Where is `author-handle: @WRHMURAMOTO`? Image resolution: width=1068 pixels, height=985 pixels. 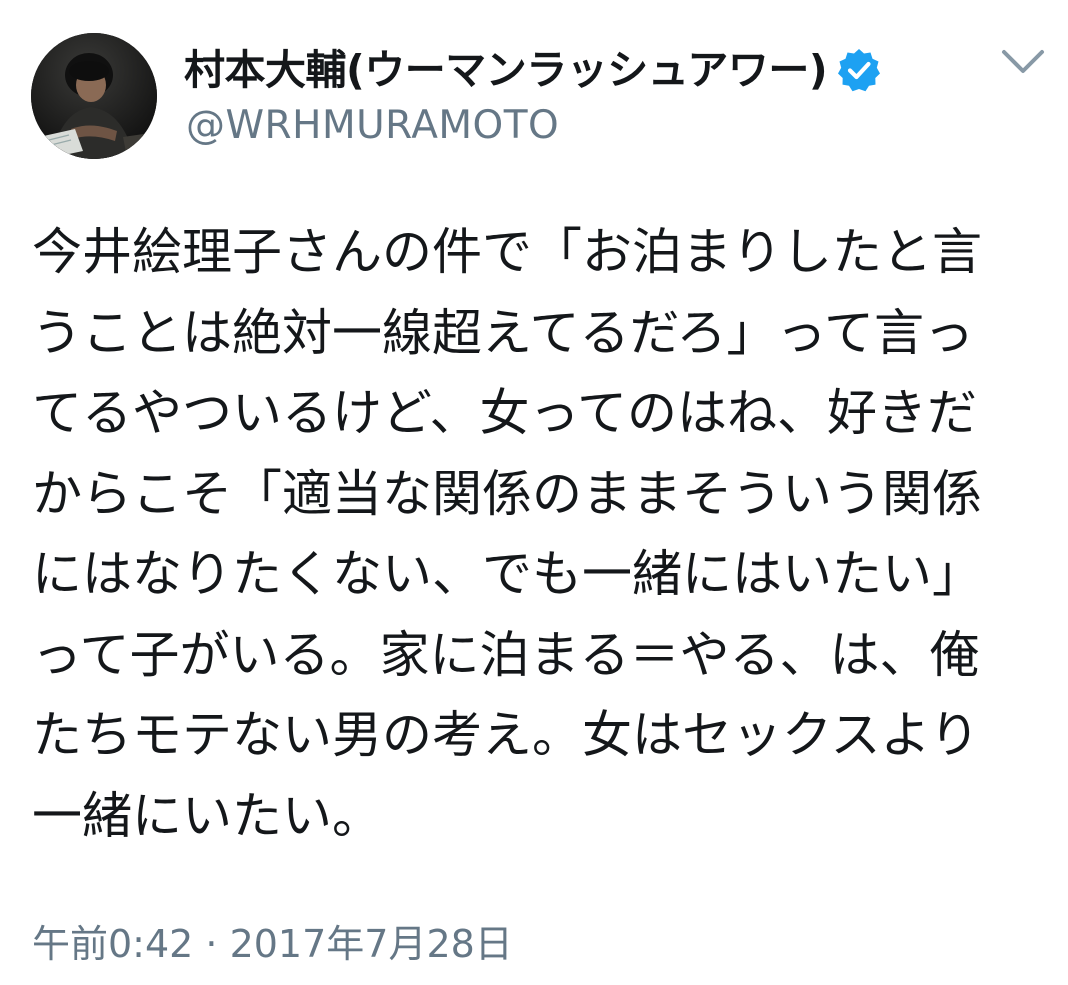
author-handle: @WRHMURAMOTO is located at coordinates (372, 126).